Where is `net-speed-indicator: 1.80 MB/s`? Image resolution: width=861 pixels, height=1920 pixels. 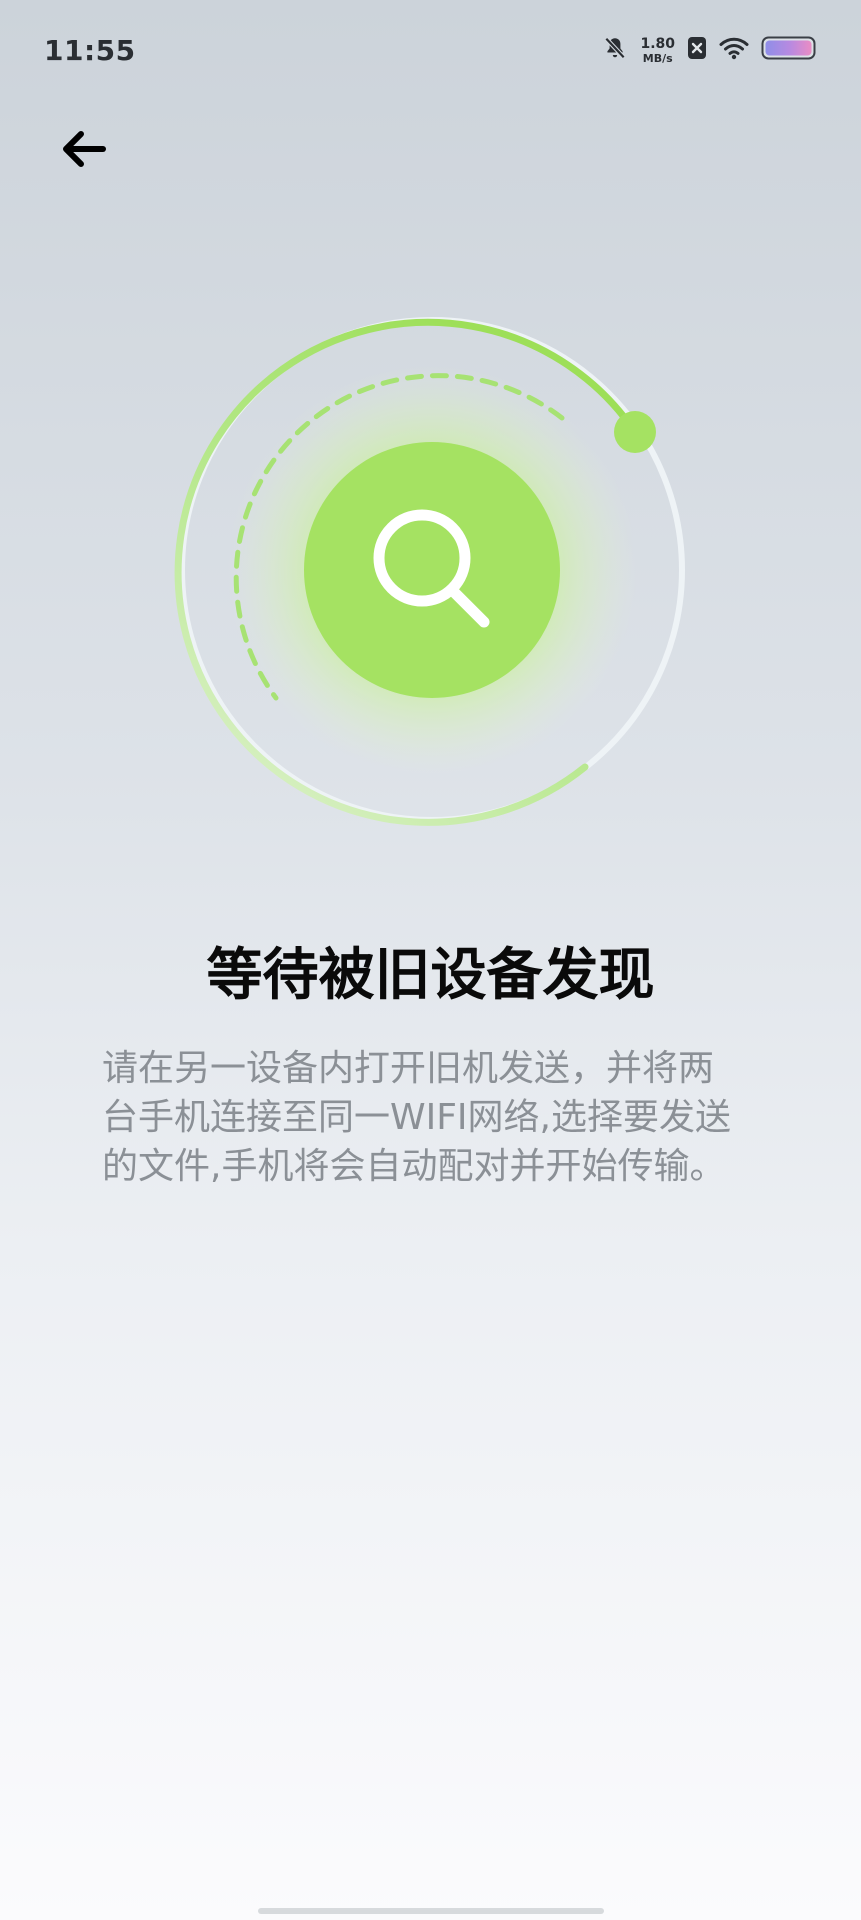
net-speed-indicator: 1.80 MB/s is located at coordinates (657, 50).